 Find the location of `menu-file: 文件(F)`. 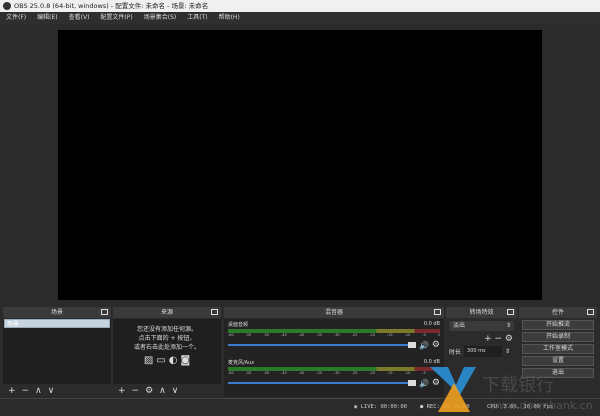

menu-file: 文件(F) is located at coordinates (16, 18).